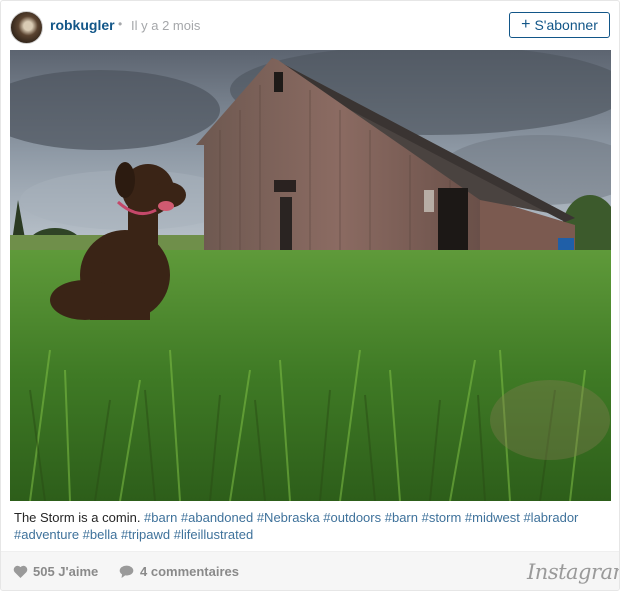 The height and width of the screenshot is (591, 620). Describe the element at coordinates (566, 25) in the screenshot. I see `follow-button-label: S'abonner` at that location.